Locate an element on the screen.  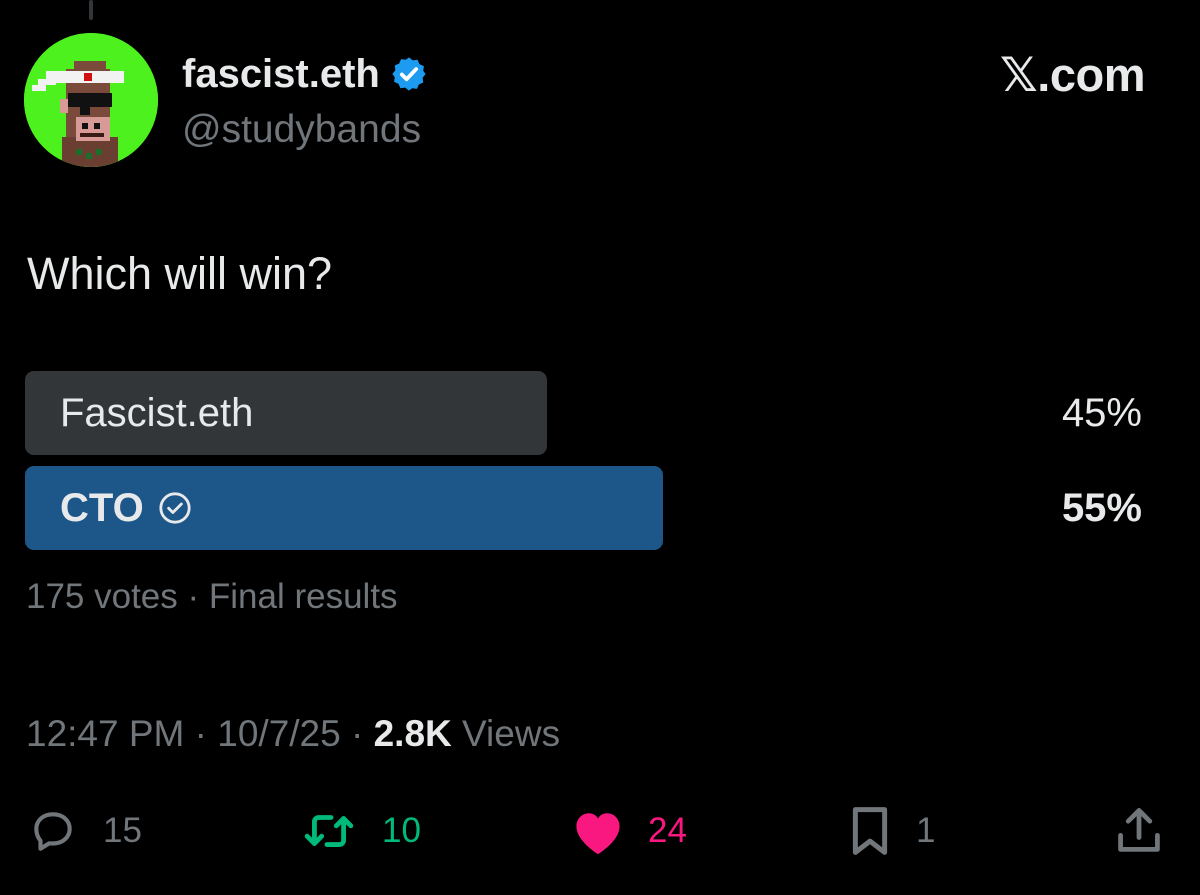
reply-button: 15 is located at coordinates (83, 831).